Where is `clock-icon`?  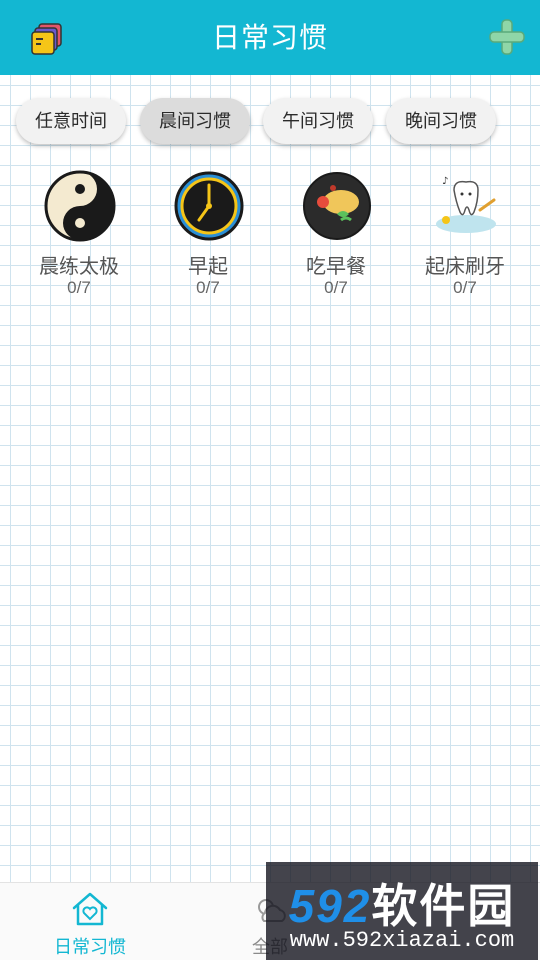
clock-icon is located at coordinates (209, 206).